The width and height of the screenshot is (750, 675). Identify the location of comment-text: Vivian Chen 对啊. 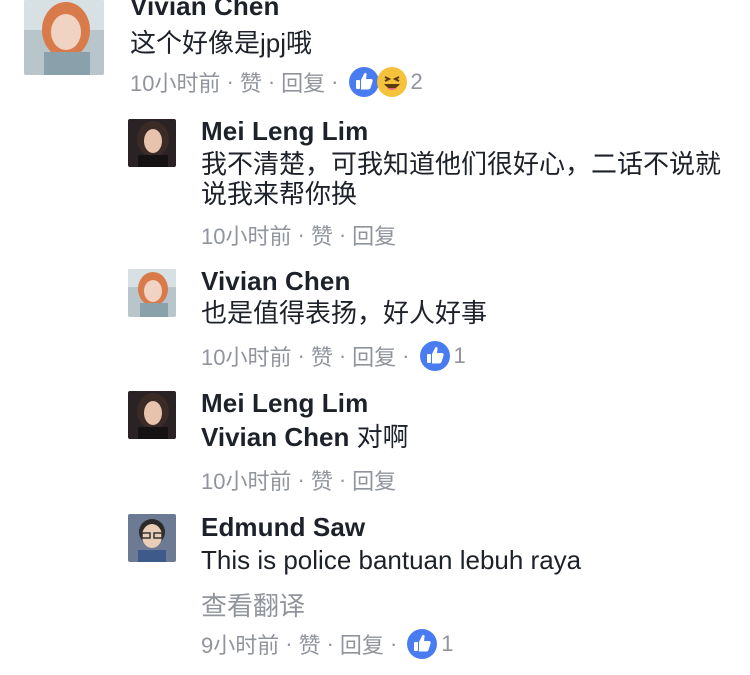
(305, 437).